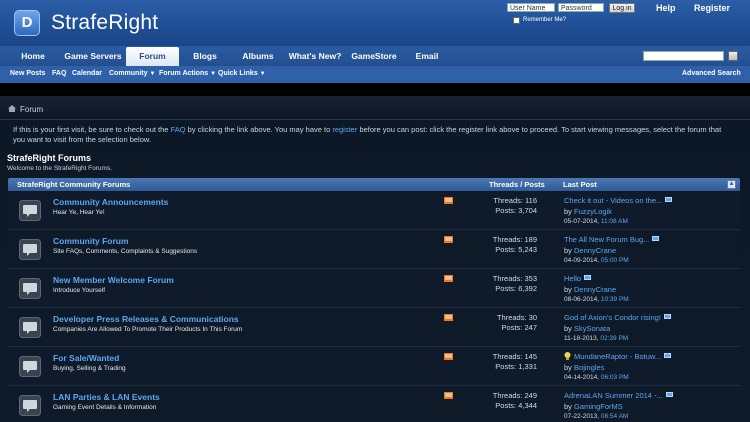  I want to click on subnav-faq: FAQ, so click(59, 73).